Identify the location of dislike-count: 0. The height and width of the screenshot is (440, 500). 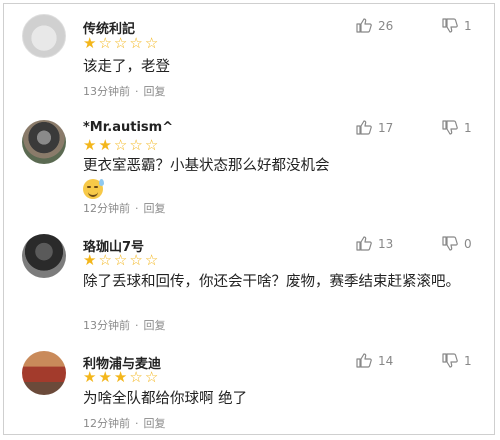
(468, 243).